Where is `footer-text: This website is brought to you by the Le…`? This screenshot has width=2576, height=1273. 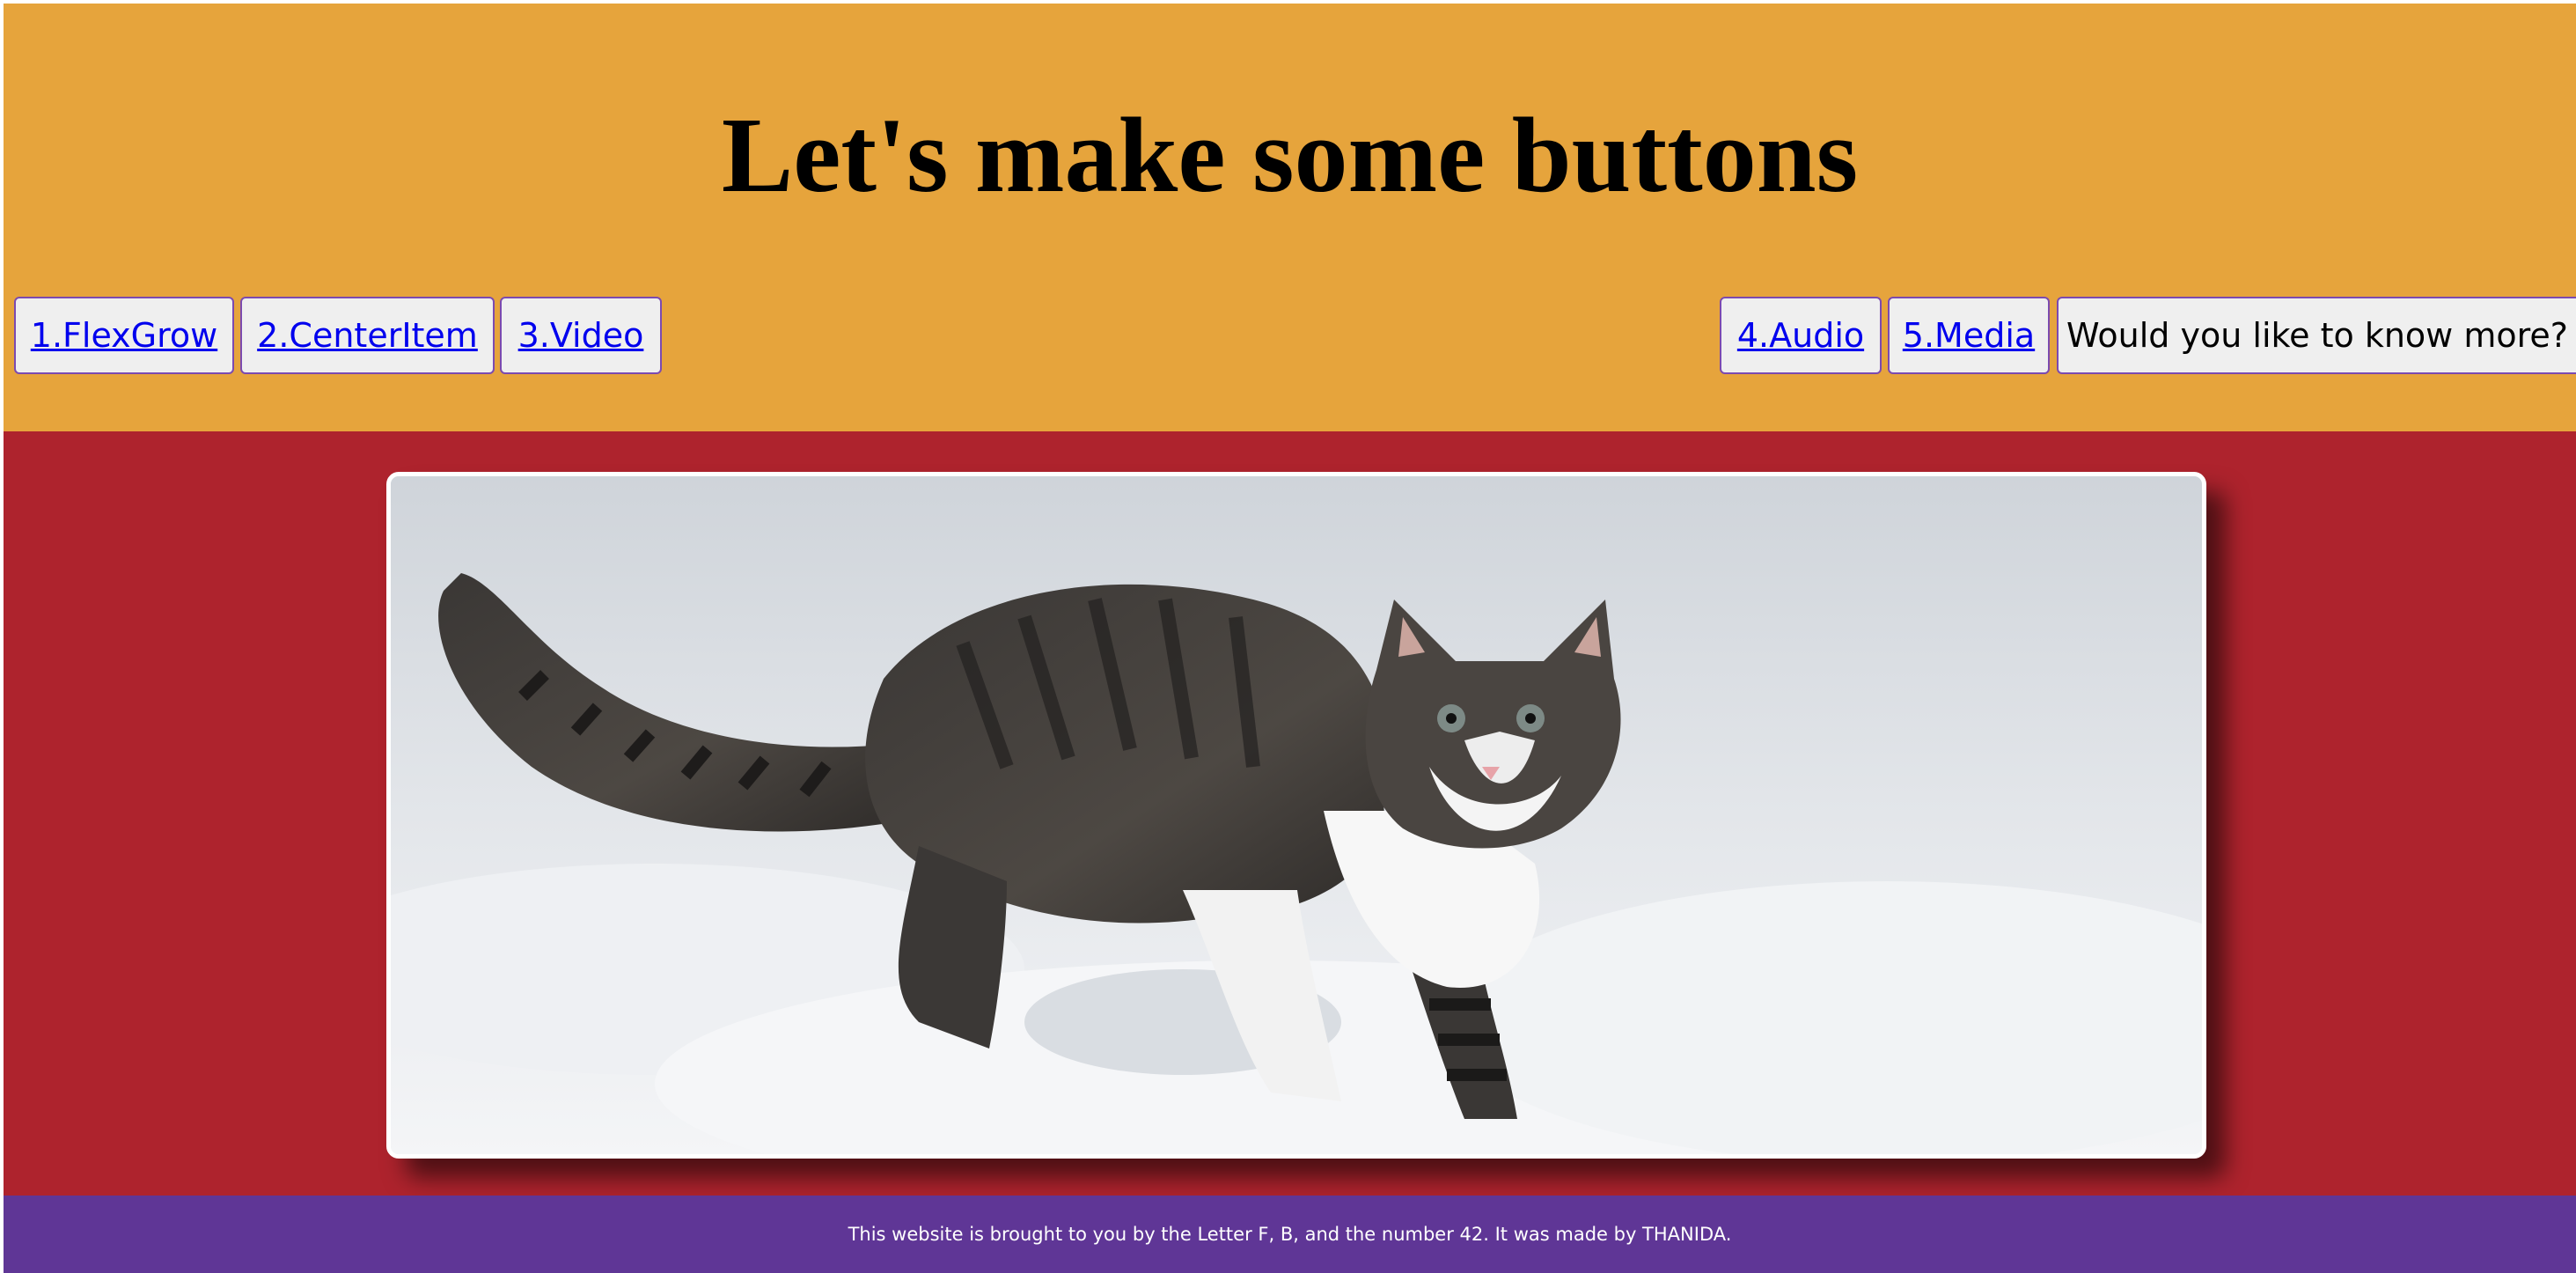
footer-text: This website is brought to you by the Le… is located at coordinates (1290, 1234).